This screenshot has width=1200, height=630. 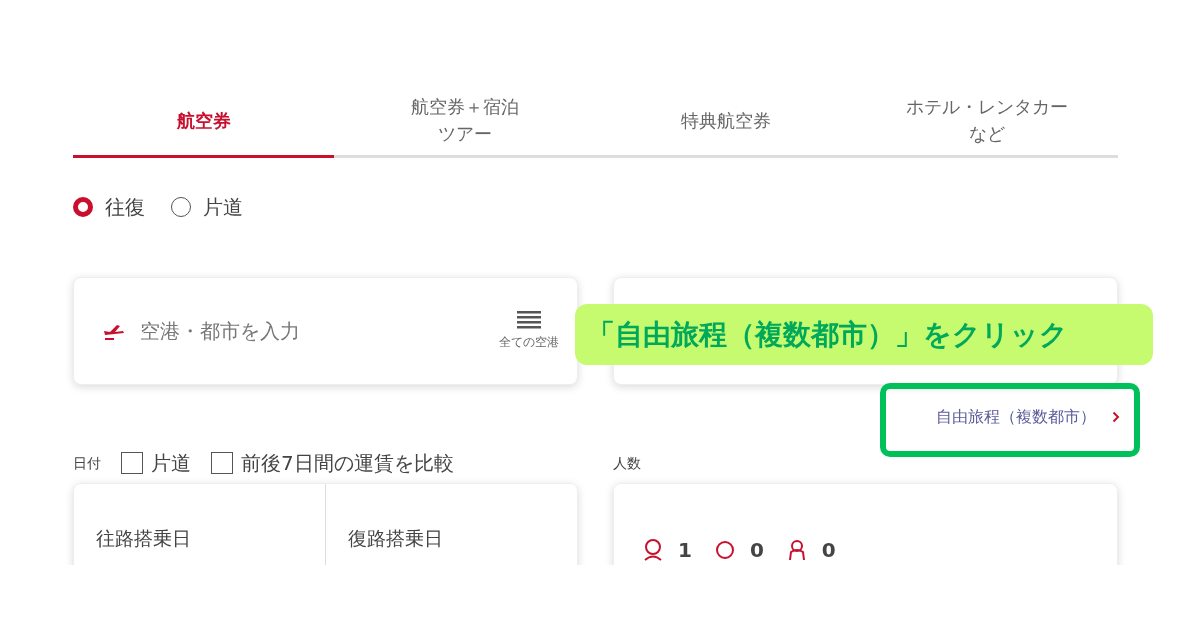 I want to click on date-label: 日付, so click(x=87, y=463).